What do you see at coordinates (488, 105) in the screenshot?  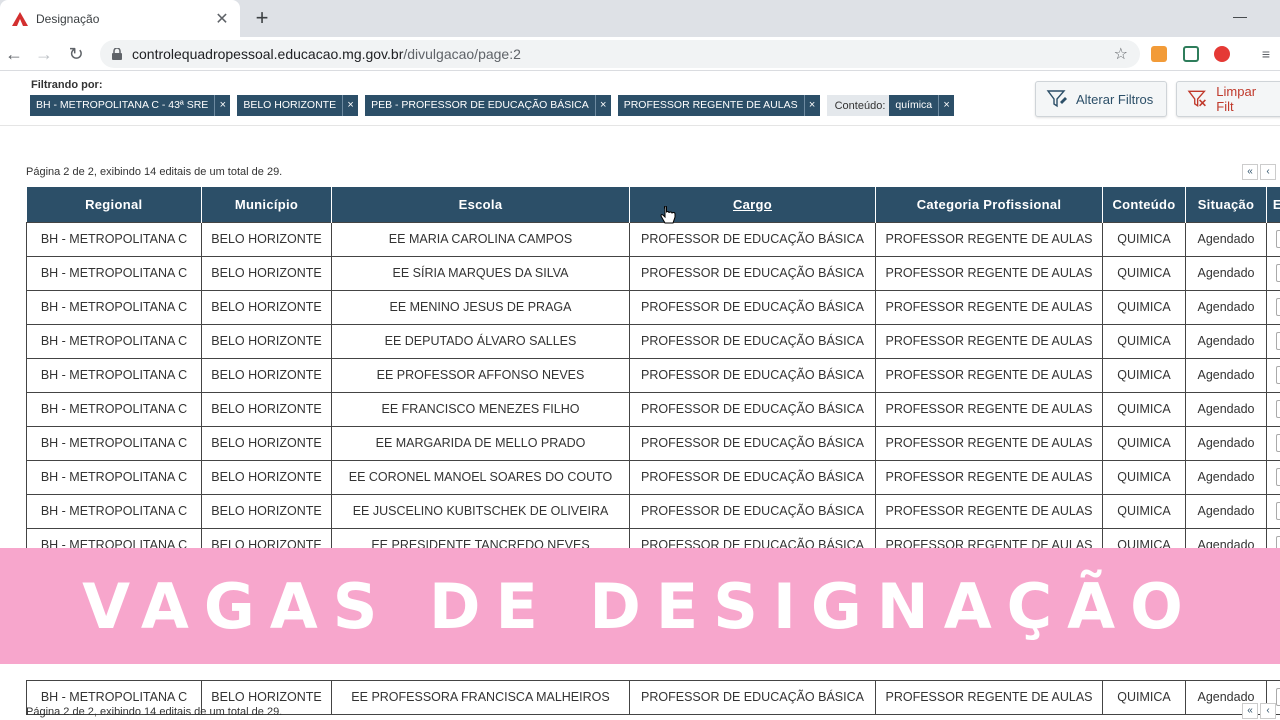 I see `filter-chip-cargo: PEB - PROFESSOR DE EDUCAÇÃO BÁSICA ×` at bounding box center [488, 105].